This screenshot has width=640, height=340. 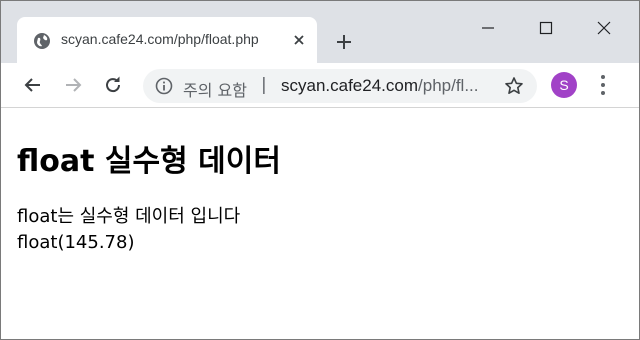 I want to click on tab-close-button, so click(x=299, y=40).